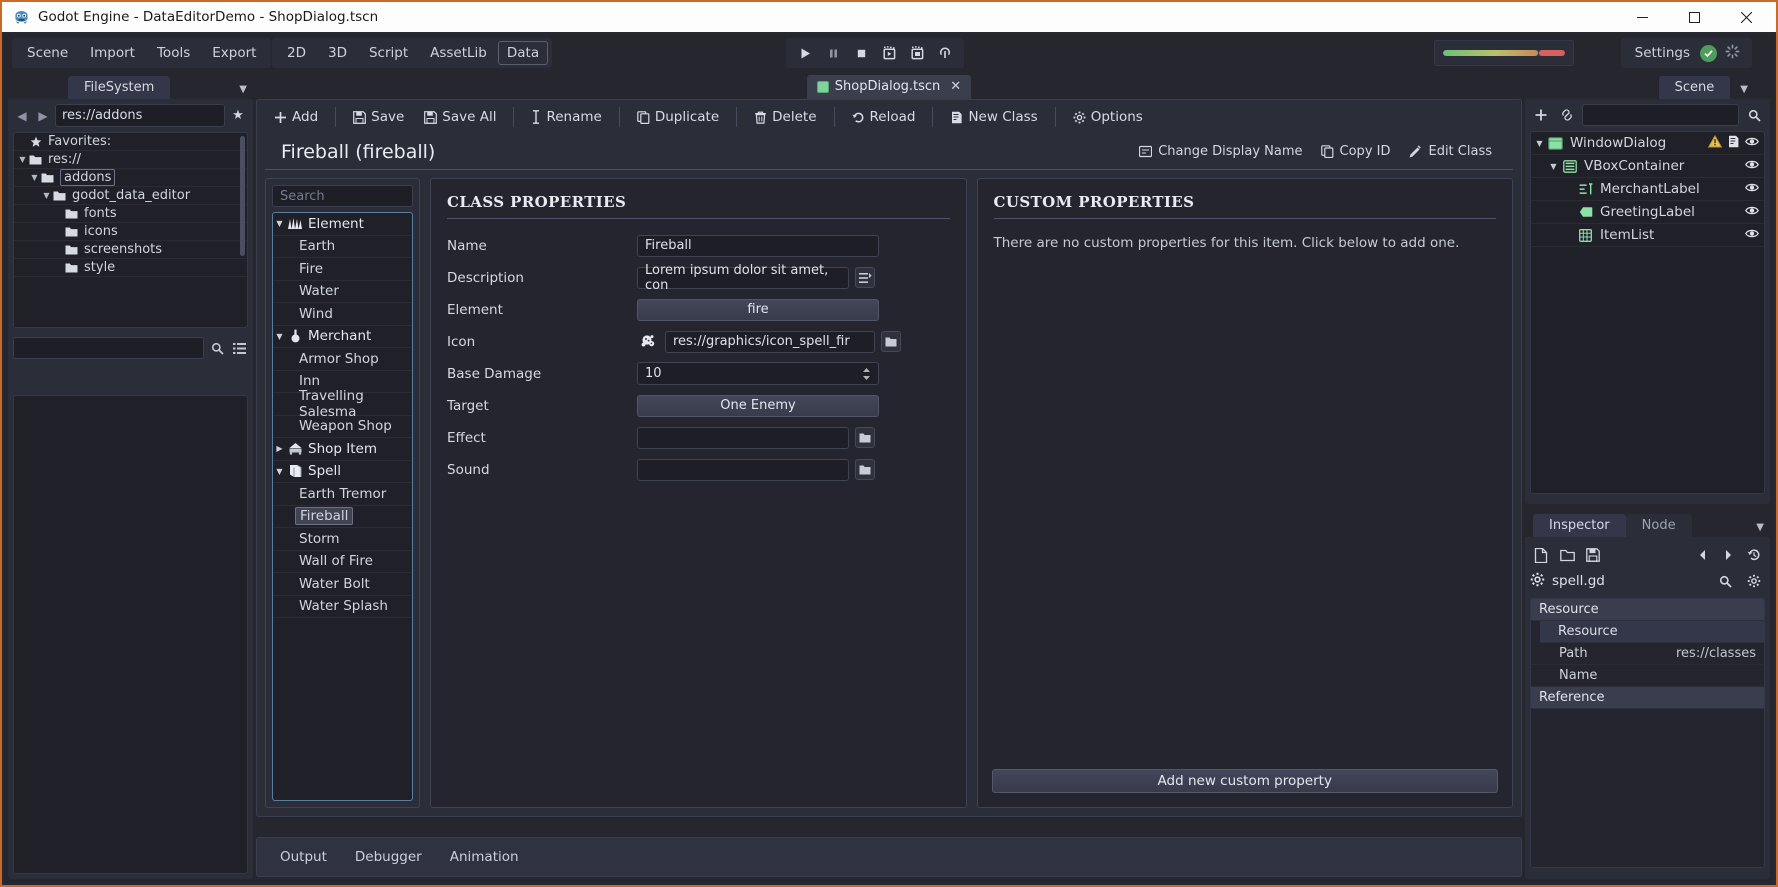 This screenshot has height=887, width=1778. I want to click on duplicate-button: Duplicate, so click(678, 117).